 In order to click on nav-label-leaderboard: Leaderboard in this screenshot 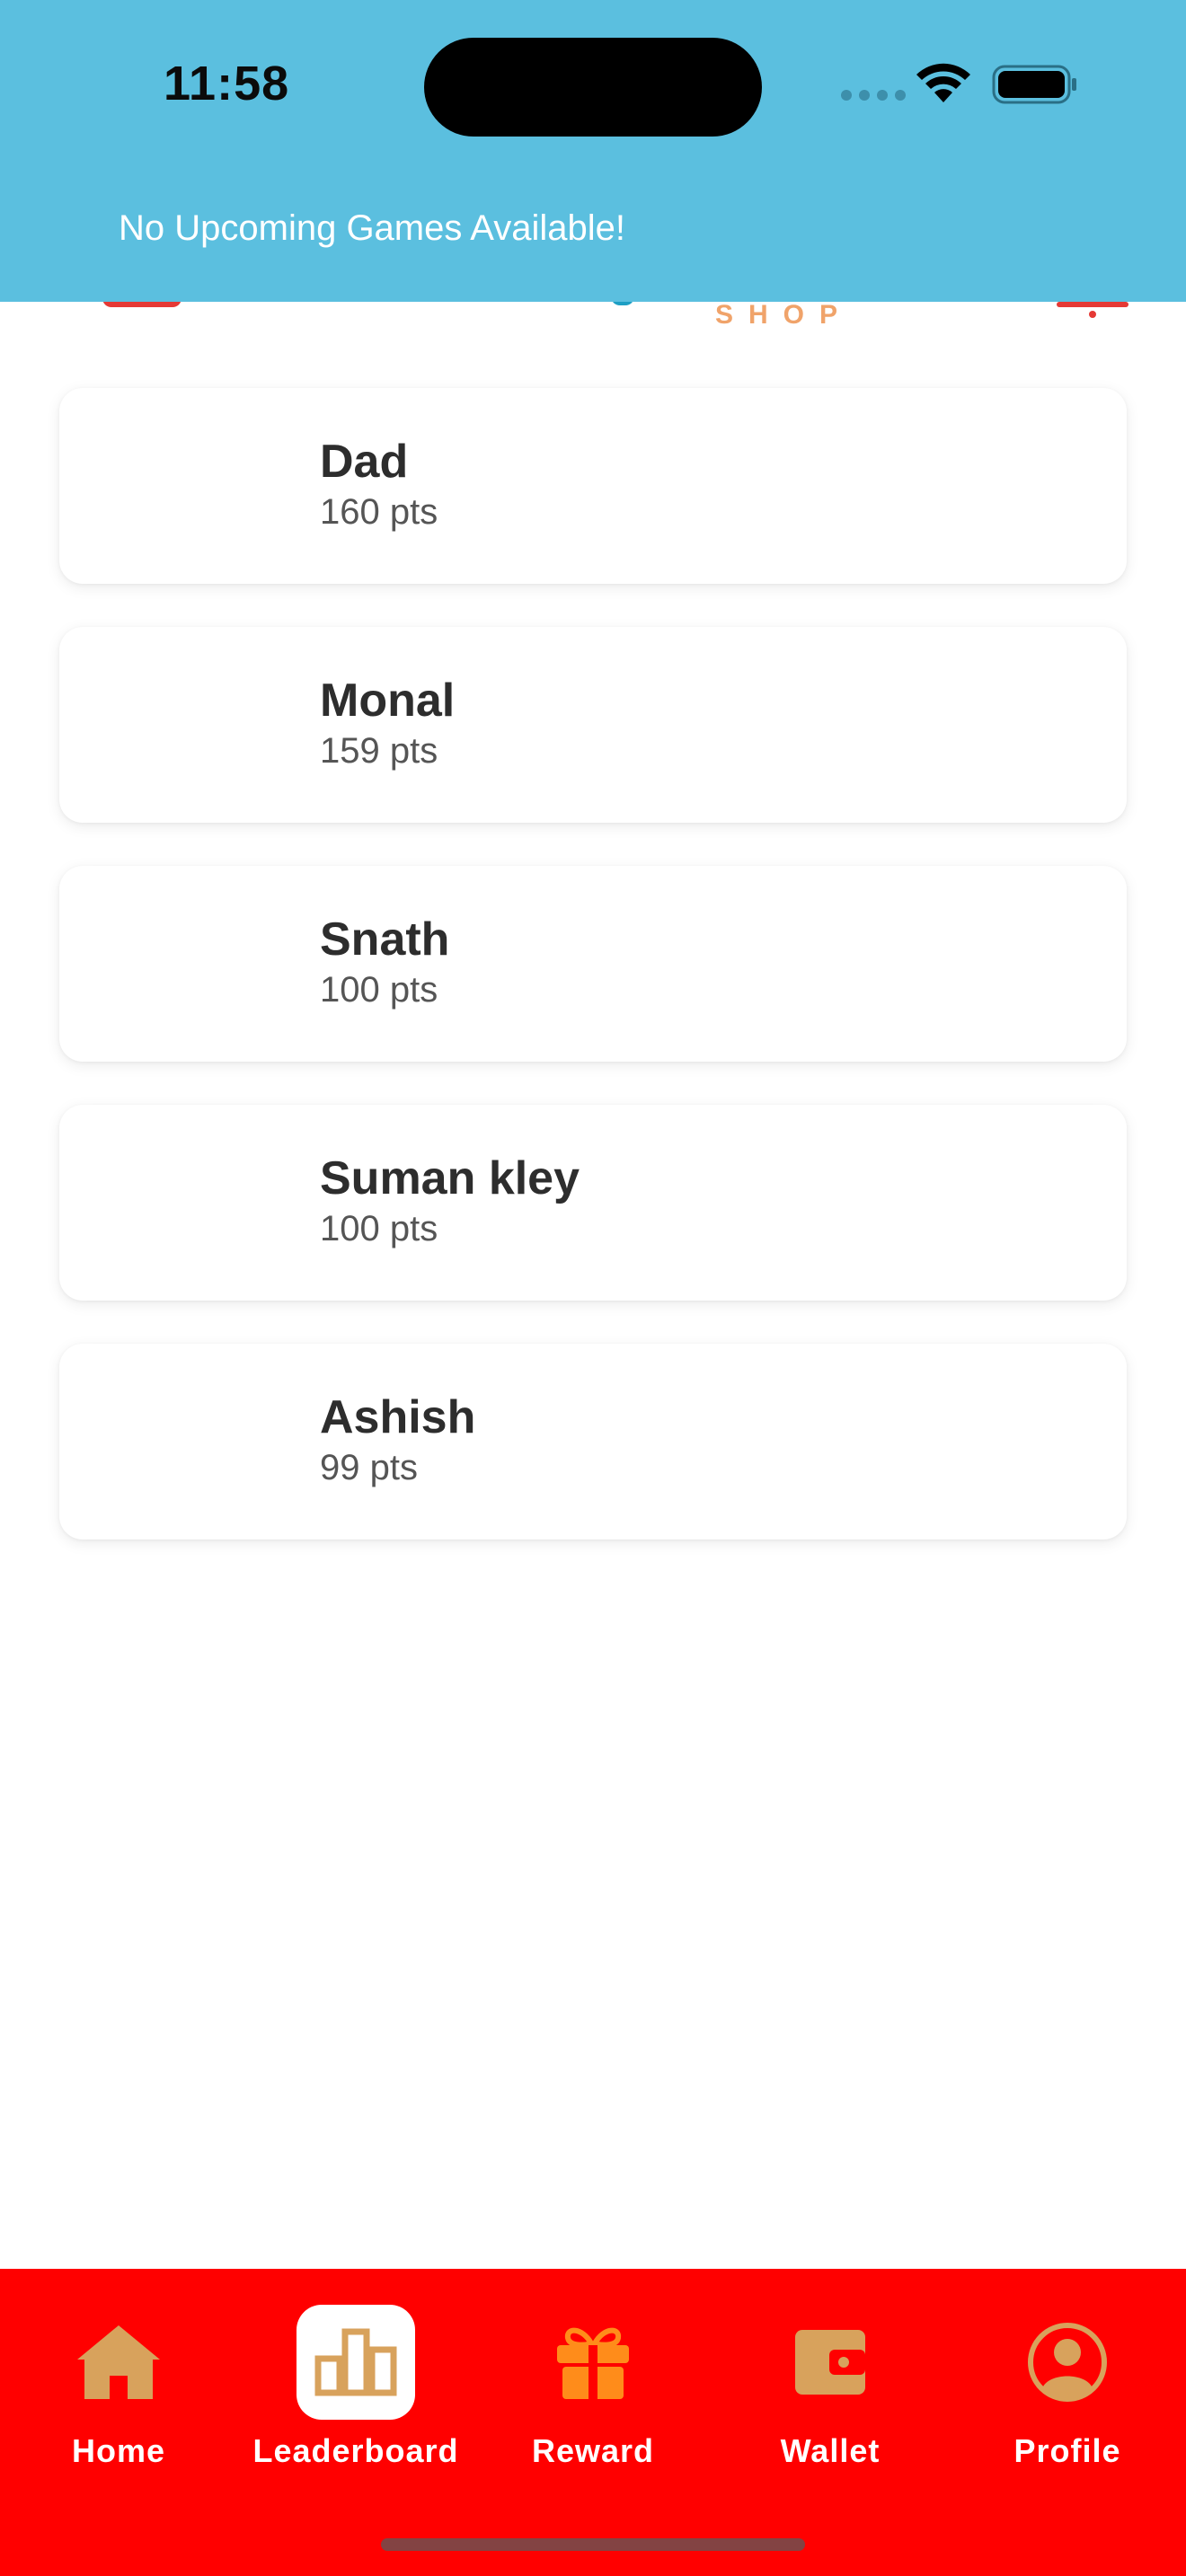, I will do `click(355, 2450)`.